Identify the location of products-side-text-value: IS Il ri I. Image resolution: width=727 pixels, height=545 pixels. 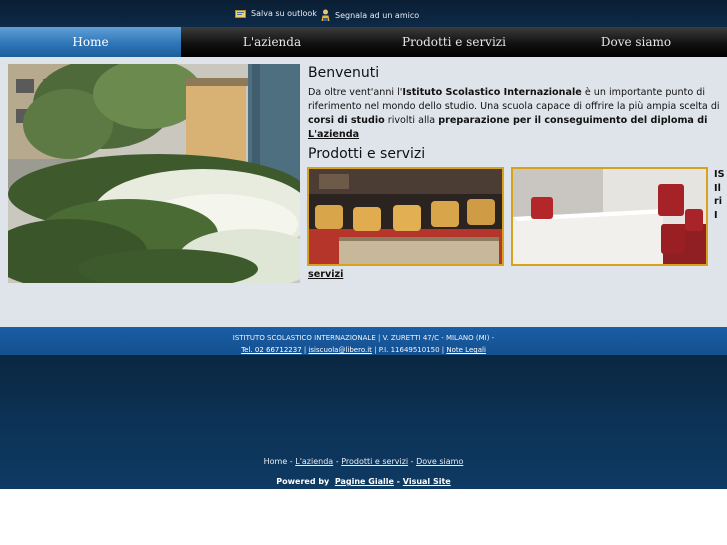
(719, 193).